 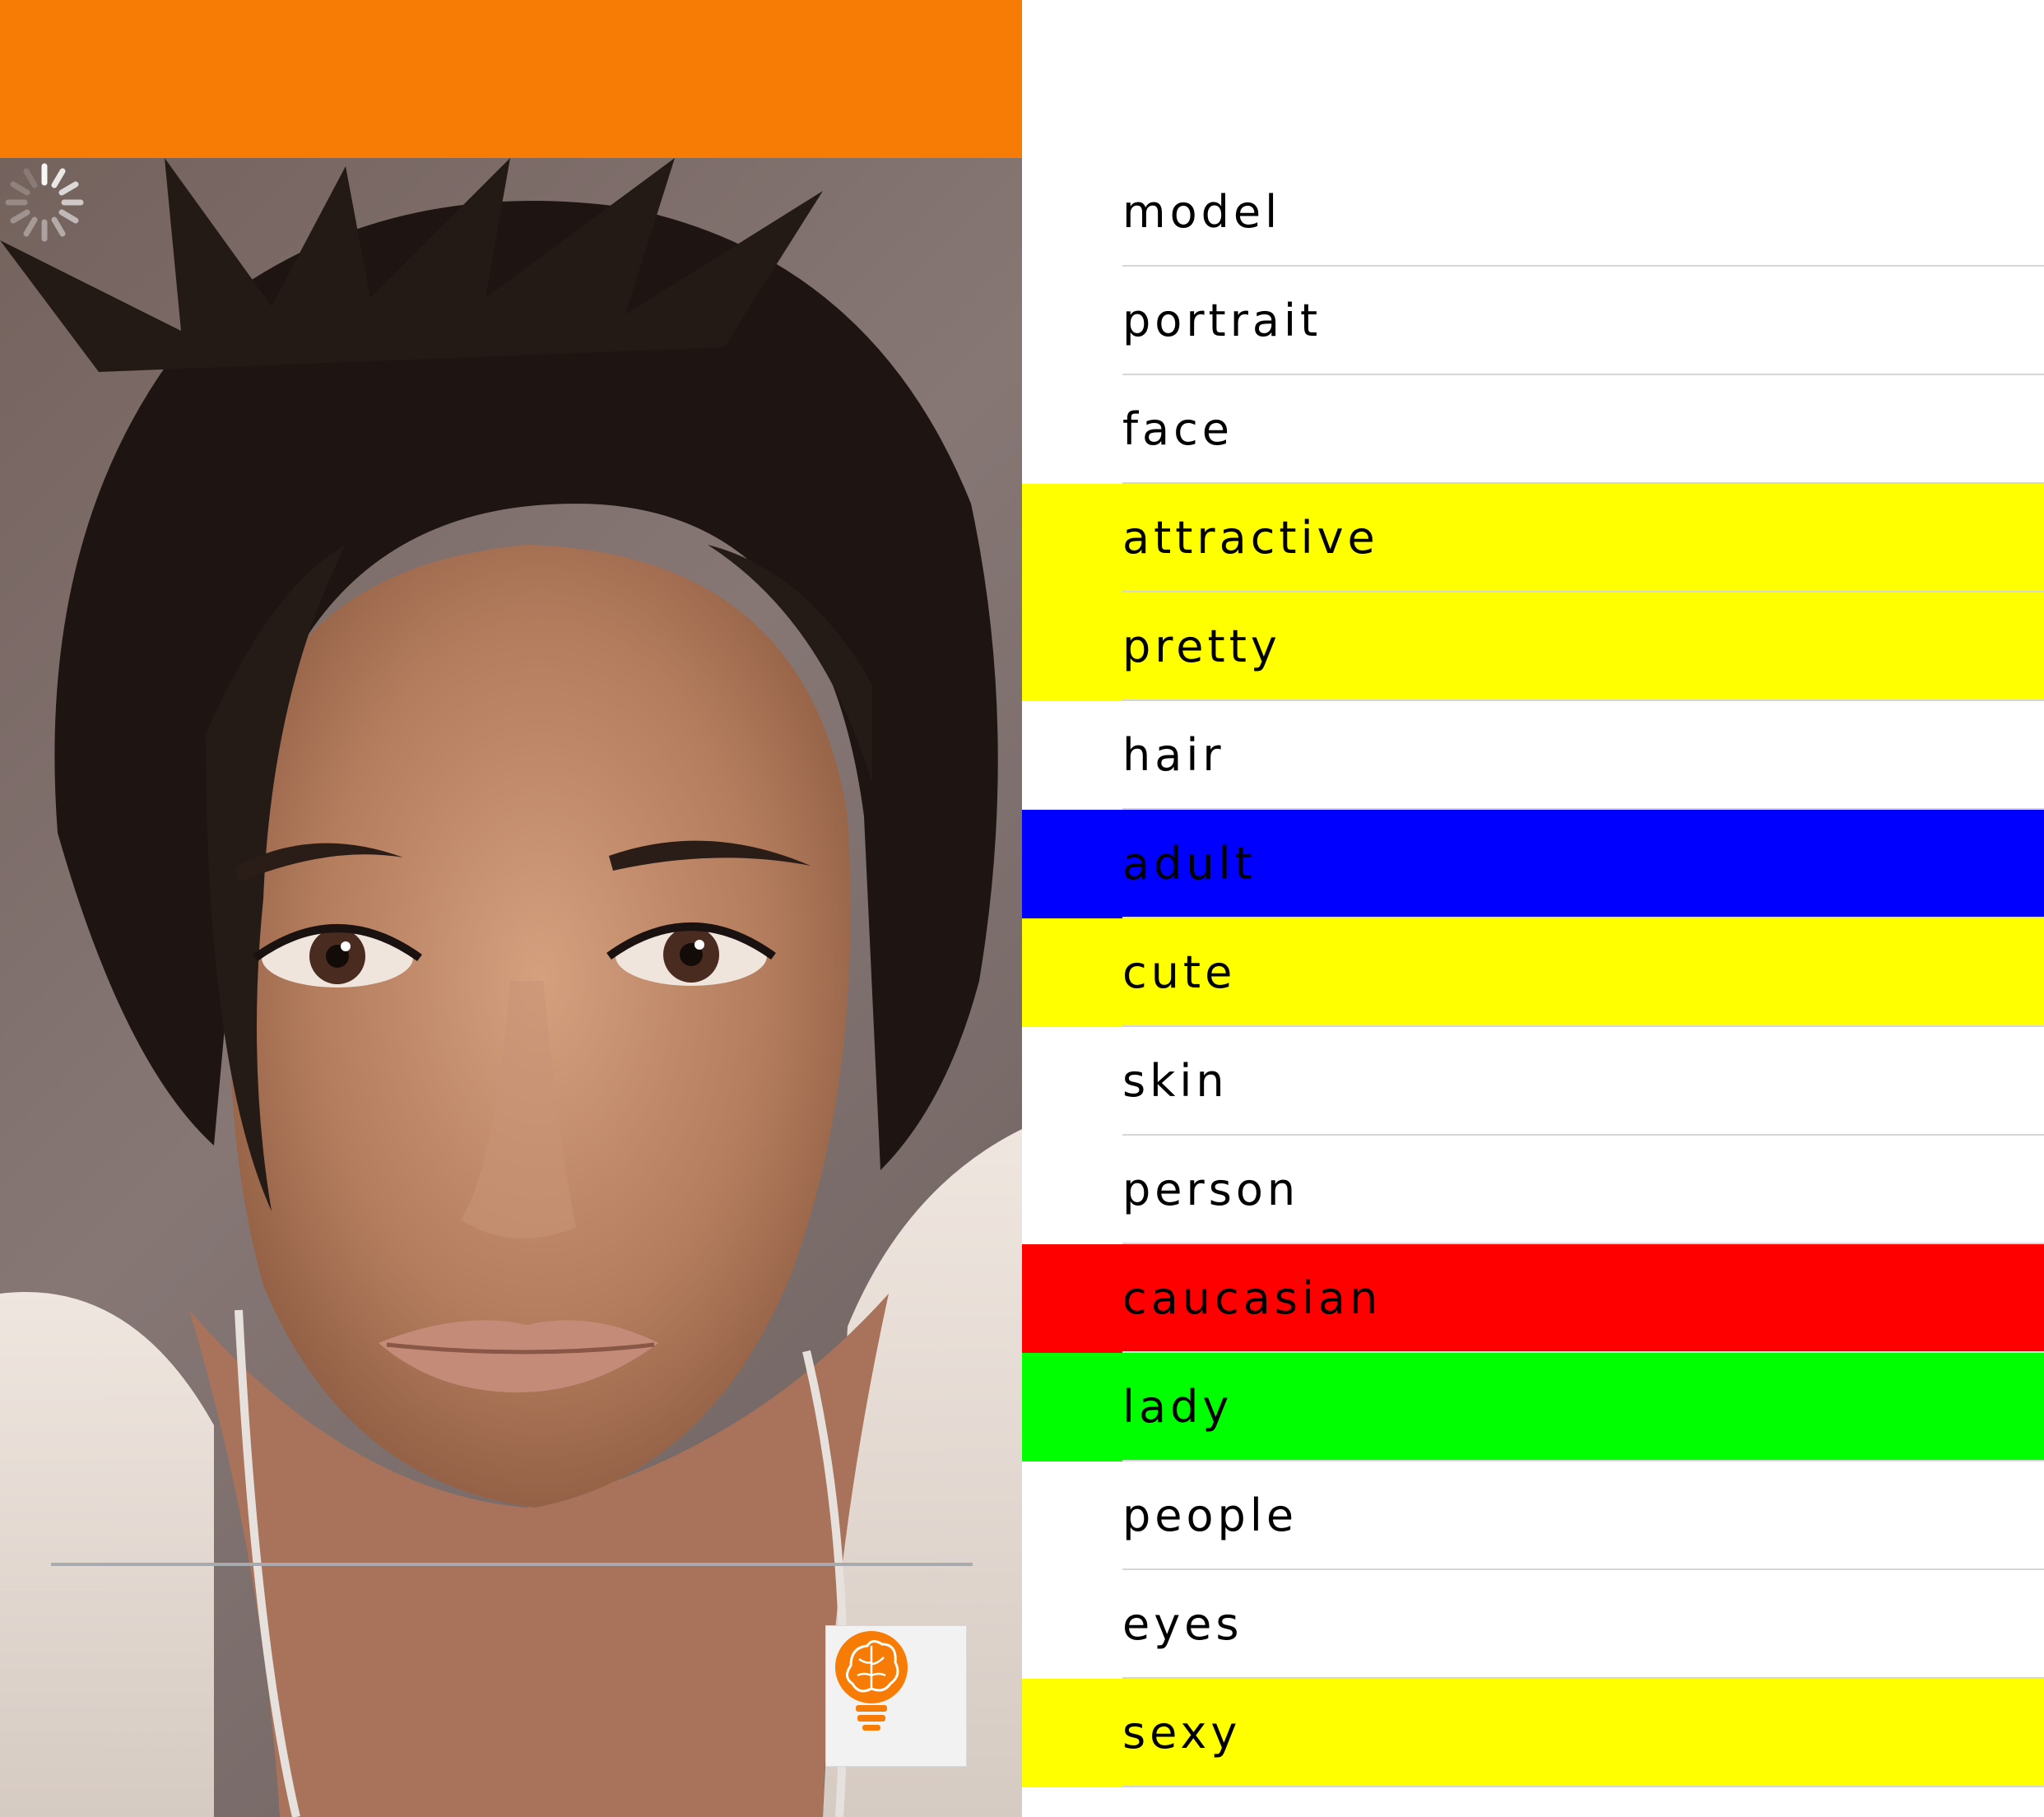 What do you see at coordinates (1533, 755) in the screenshot?
I see `tag-row: hair` at bounding box center [1533, 755].